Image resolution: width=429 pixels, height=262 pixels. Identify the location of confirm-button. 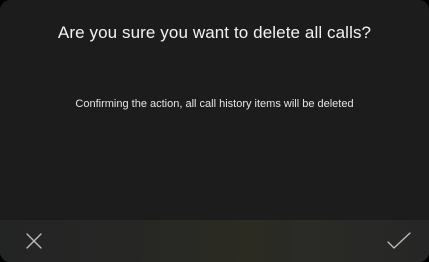
(399, 241).